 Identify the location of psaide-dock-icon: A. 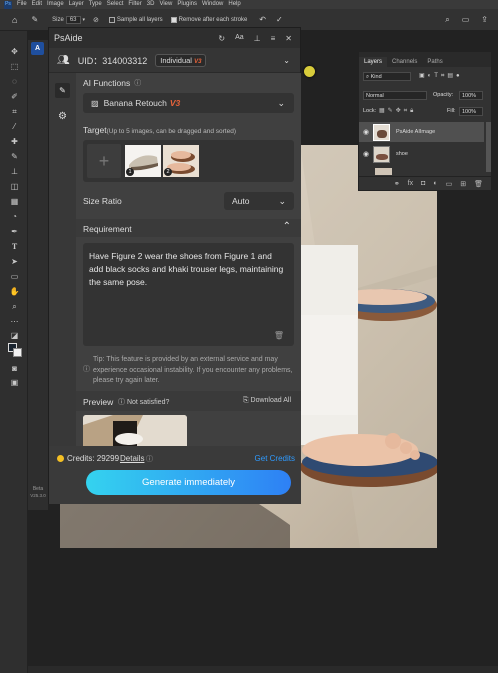
(37, 48).